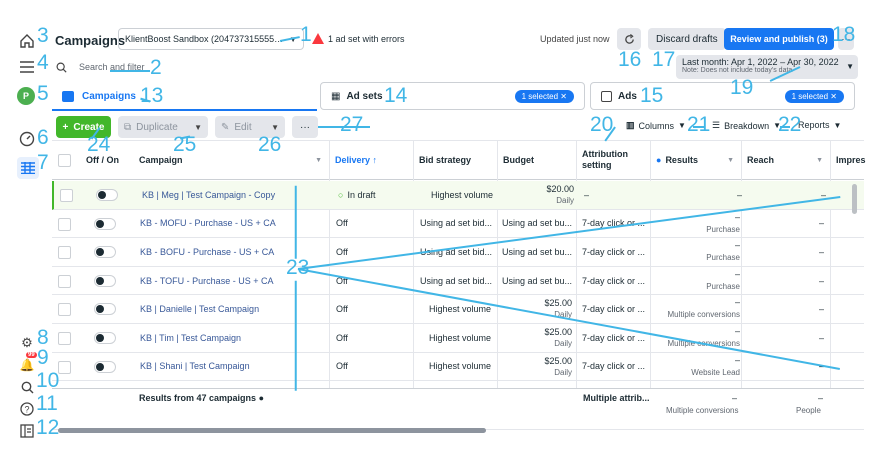 The image size is (882, 458). Describe the element at coordinates (236, 367) in the screenshot. I see `campaign-name-link: KB | Shani | Test Campaign` at that location.